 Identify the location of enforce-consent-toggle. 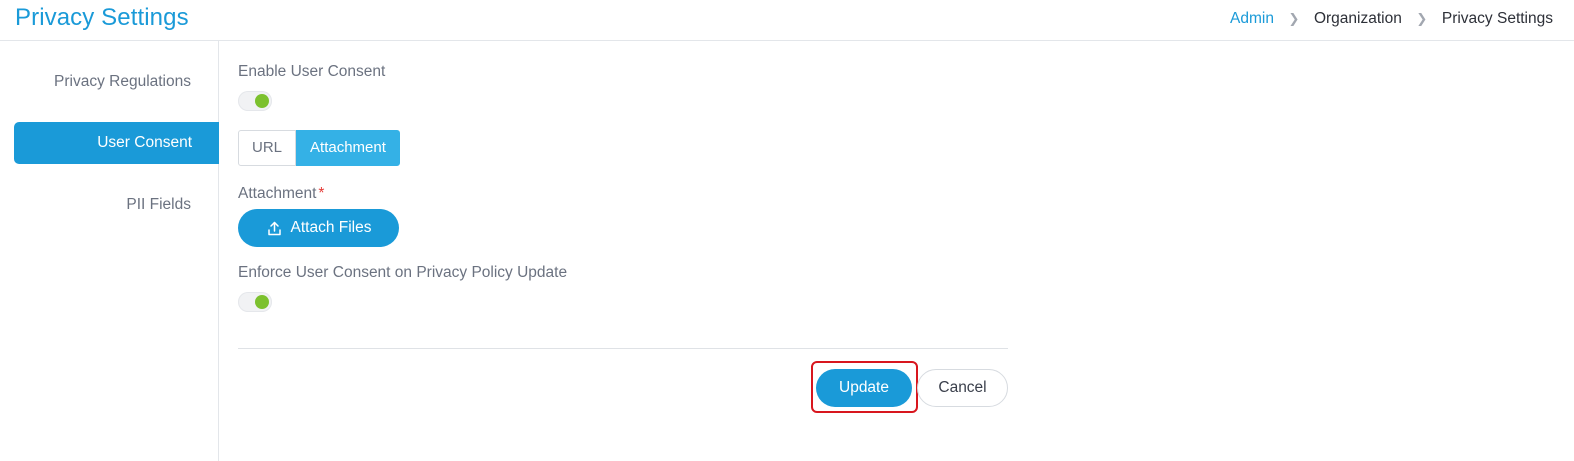
(255, 302).